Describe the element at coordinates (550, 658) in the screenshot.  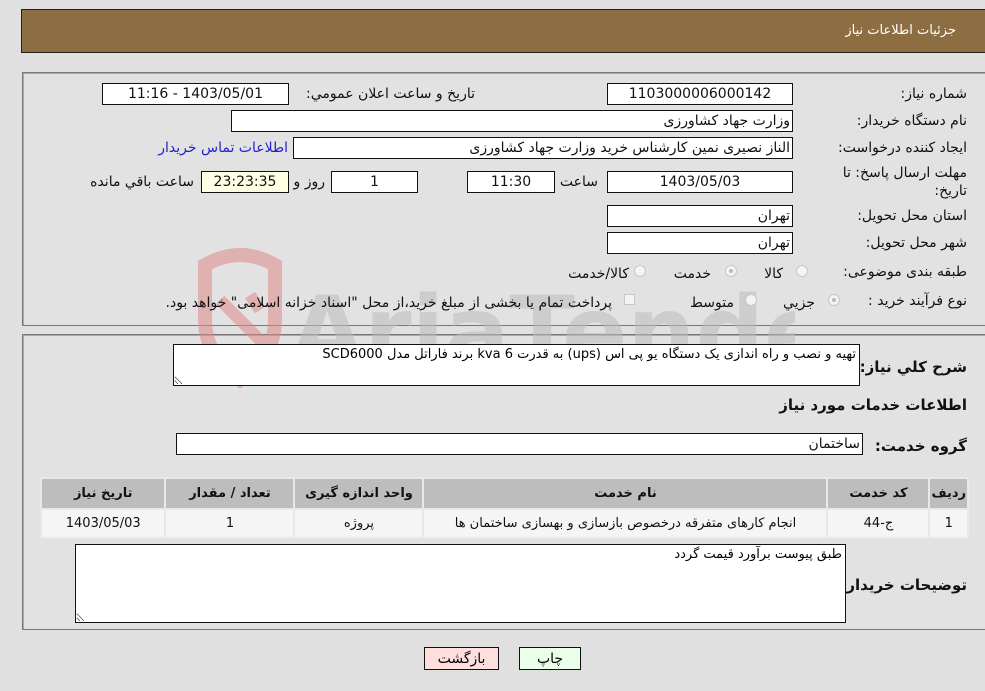
I see `print-button: چاپ` at that location.